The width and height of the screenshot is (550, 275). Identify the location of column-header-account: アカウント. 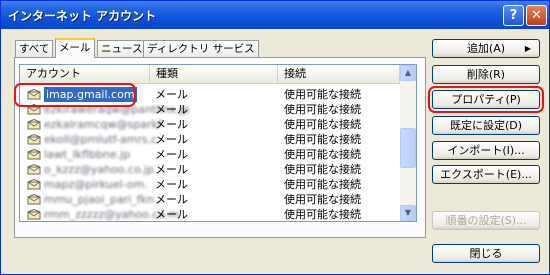
(85, 74).